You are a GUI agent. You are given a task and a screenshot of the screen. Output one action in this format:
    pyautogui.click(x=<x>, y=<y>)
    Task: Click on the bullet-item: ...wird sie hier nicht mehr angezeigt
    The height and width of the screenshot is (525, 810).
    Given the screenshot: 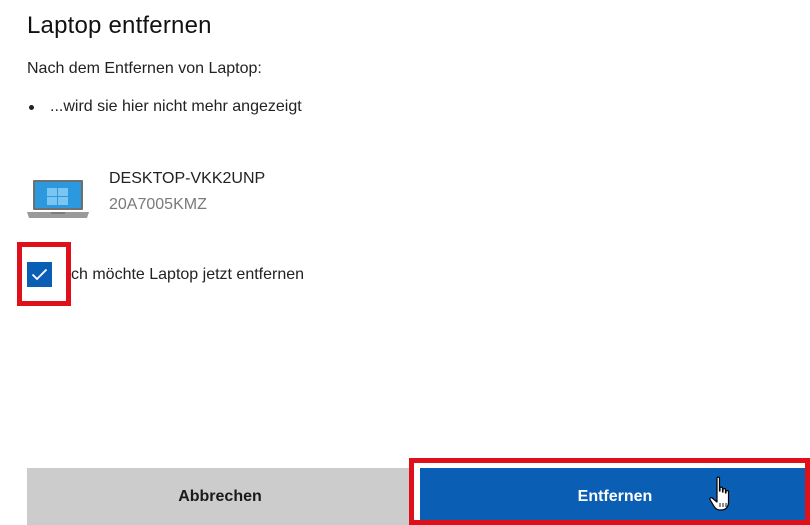 What is the action you would take?
    pyautogui.click(x=164, y=107)
    